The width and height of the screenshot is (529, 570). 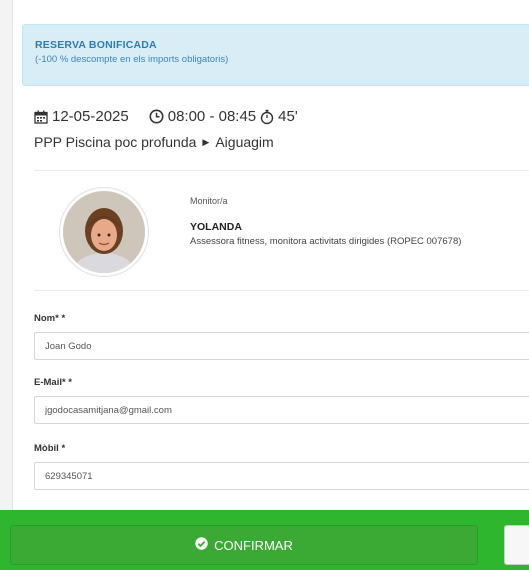 What do you see at coordinates (209, 201) in the screenshot?
I see `monitor-label: Monitor/a` at bounding box center [209, 201].